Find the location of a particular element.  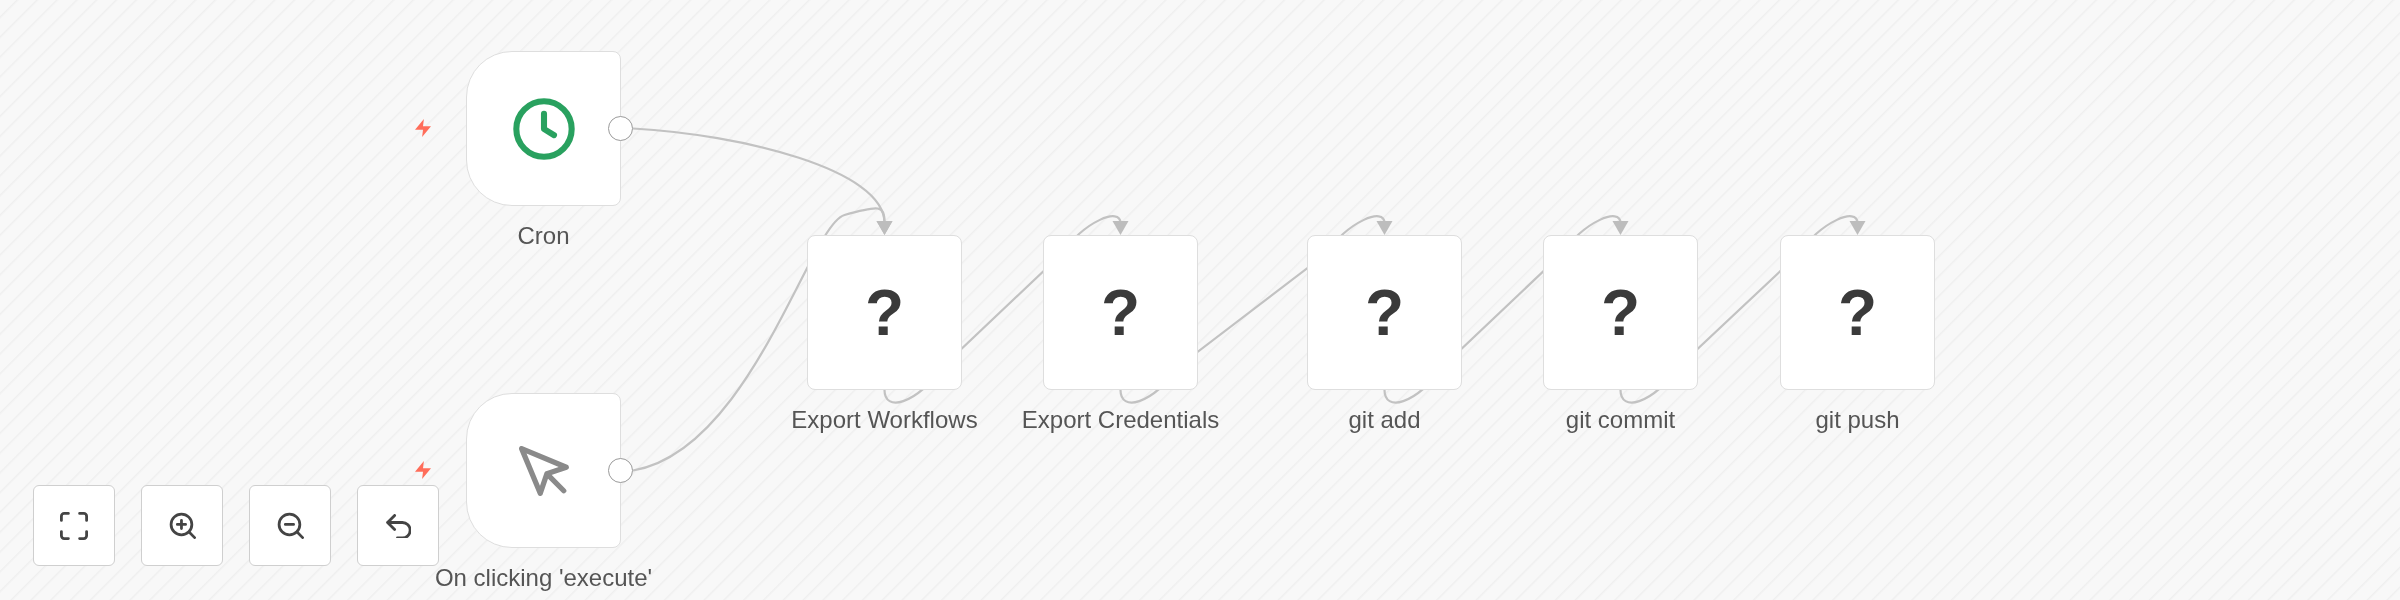

node-label: Cron is located at coordinates (543, 236).